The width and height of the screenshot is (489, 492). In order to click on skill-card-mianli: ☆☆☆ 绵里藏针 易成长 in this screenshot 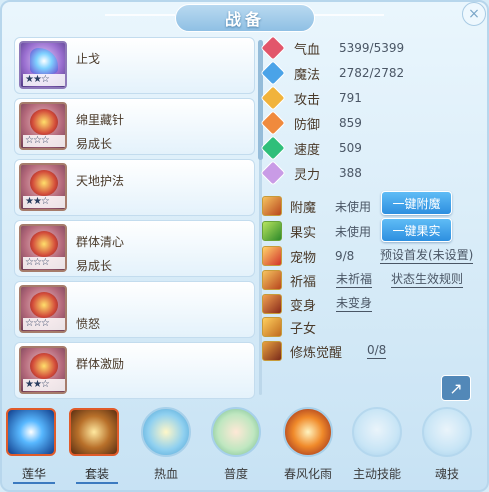, I will do `click(134, 126)`.